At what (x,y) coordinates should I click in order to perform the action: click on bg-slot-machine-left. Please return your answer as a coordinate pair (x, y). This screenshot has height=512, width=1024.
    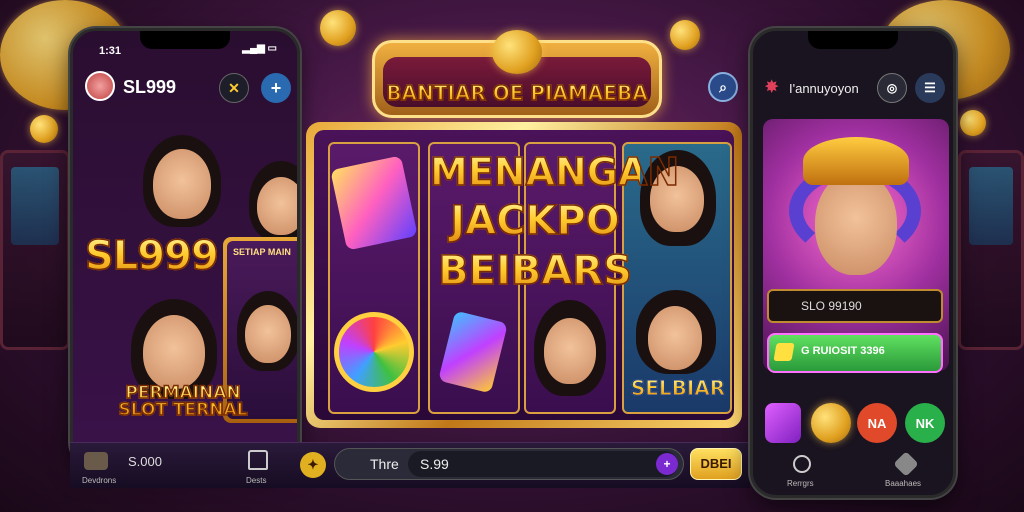
    Looking at the image, I should click on (35, 250).